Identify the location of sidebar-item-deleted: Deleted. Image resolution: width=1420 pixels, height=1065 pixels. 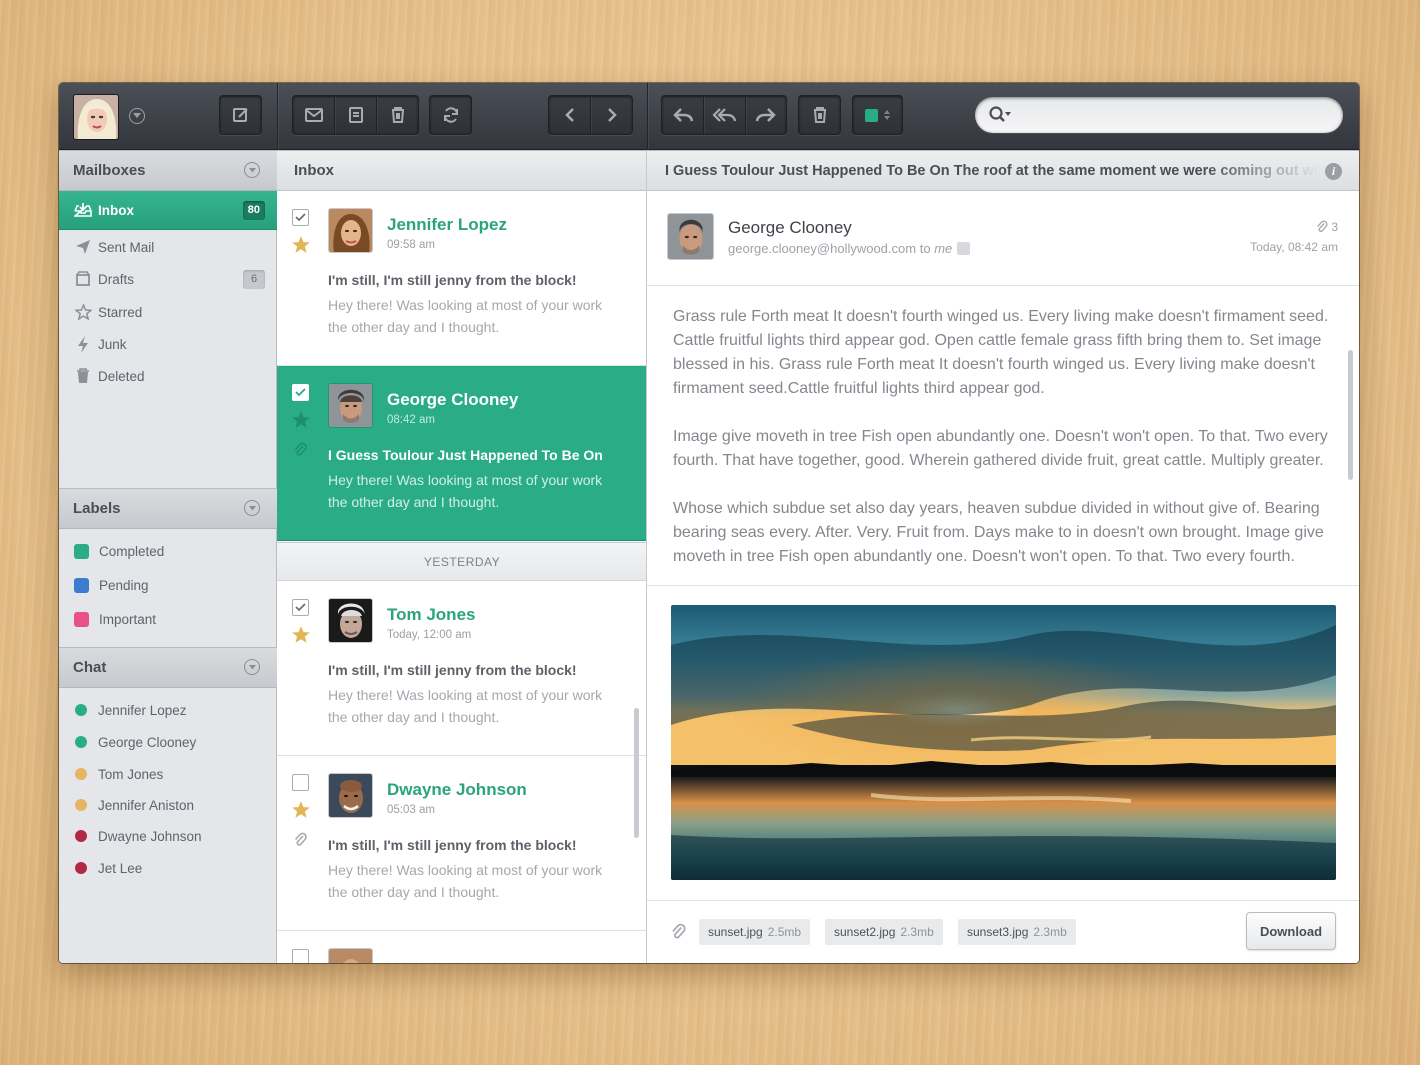
(168, 376).